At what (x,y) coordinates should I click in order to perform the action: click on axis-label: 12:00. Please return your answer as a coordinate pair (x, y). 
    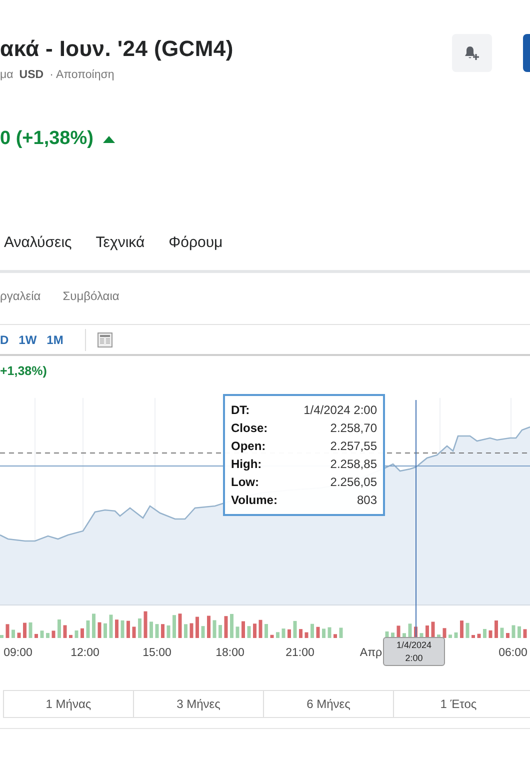
    Looking at the image, I should click on (85, 653).